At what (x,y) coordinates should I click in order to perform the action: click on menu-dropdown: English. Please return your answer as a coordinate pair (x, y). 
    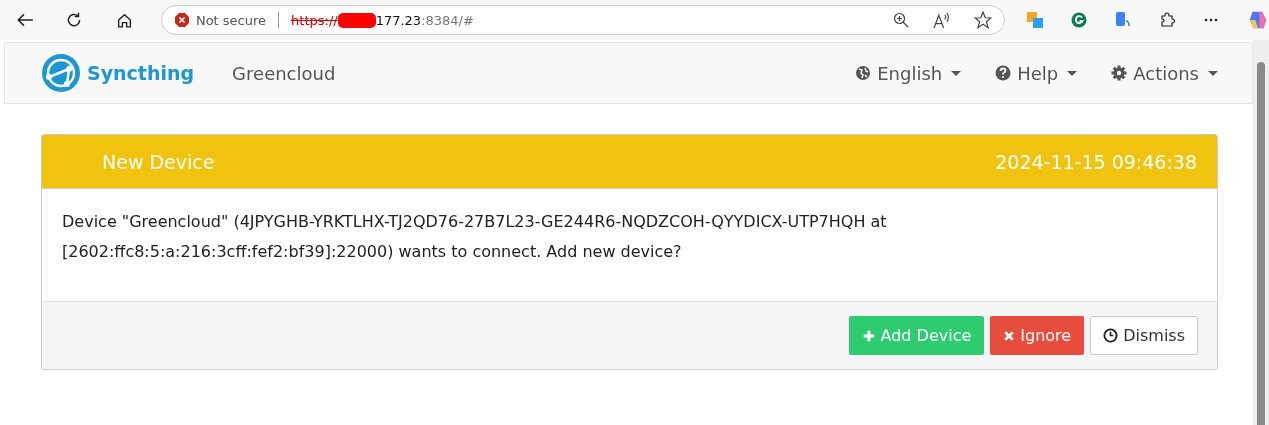
    Looking at the image, I should click on (908, 73).